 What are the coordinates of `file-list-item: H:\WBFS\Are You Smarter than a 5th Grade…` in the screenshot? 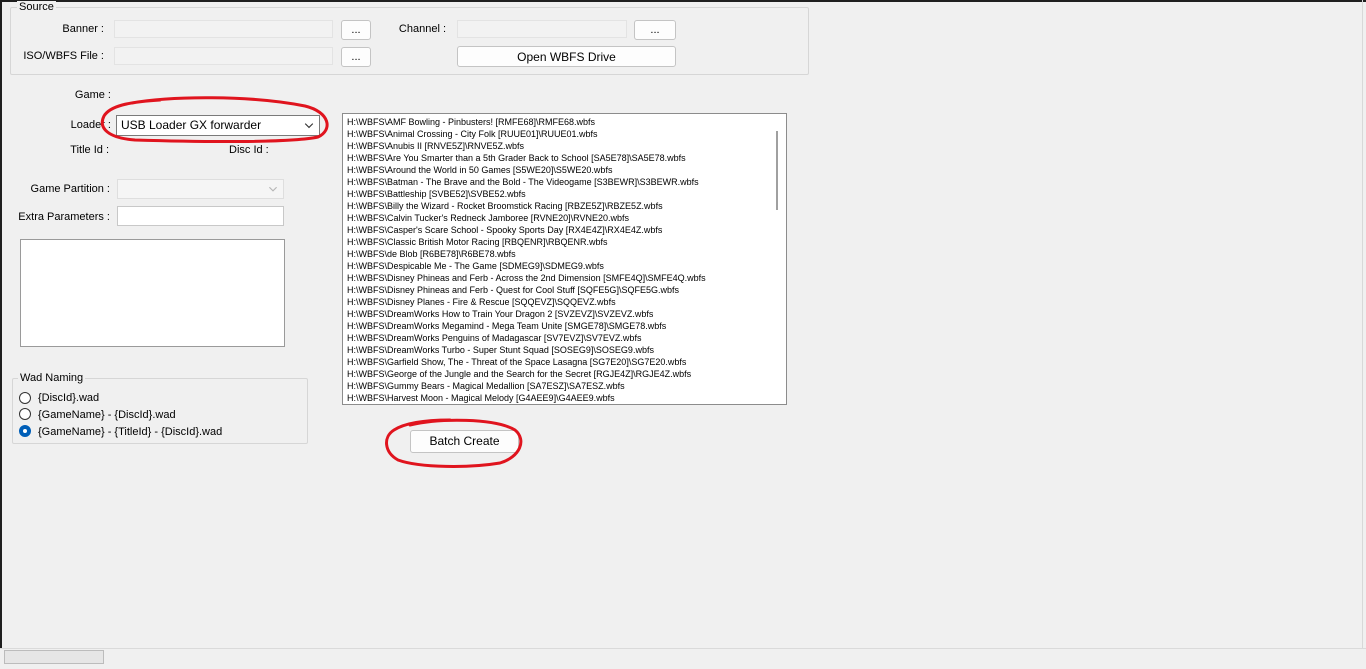 It's located at (516, 158).